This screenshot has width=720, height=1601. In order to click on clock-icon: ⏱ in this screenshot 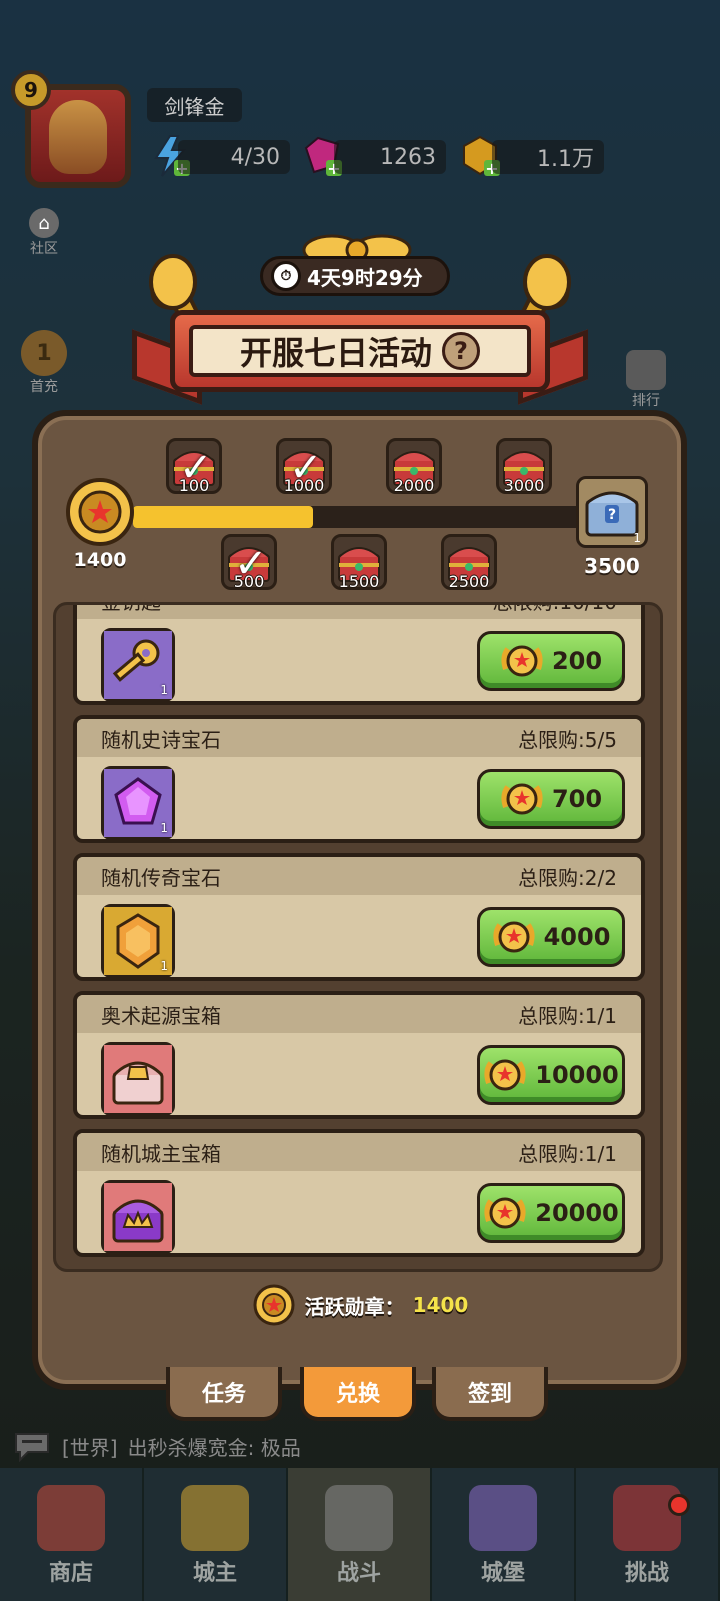, I will do `click(286, 276)`.